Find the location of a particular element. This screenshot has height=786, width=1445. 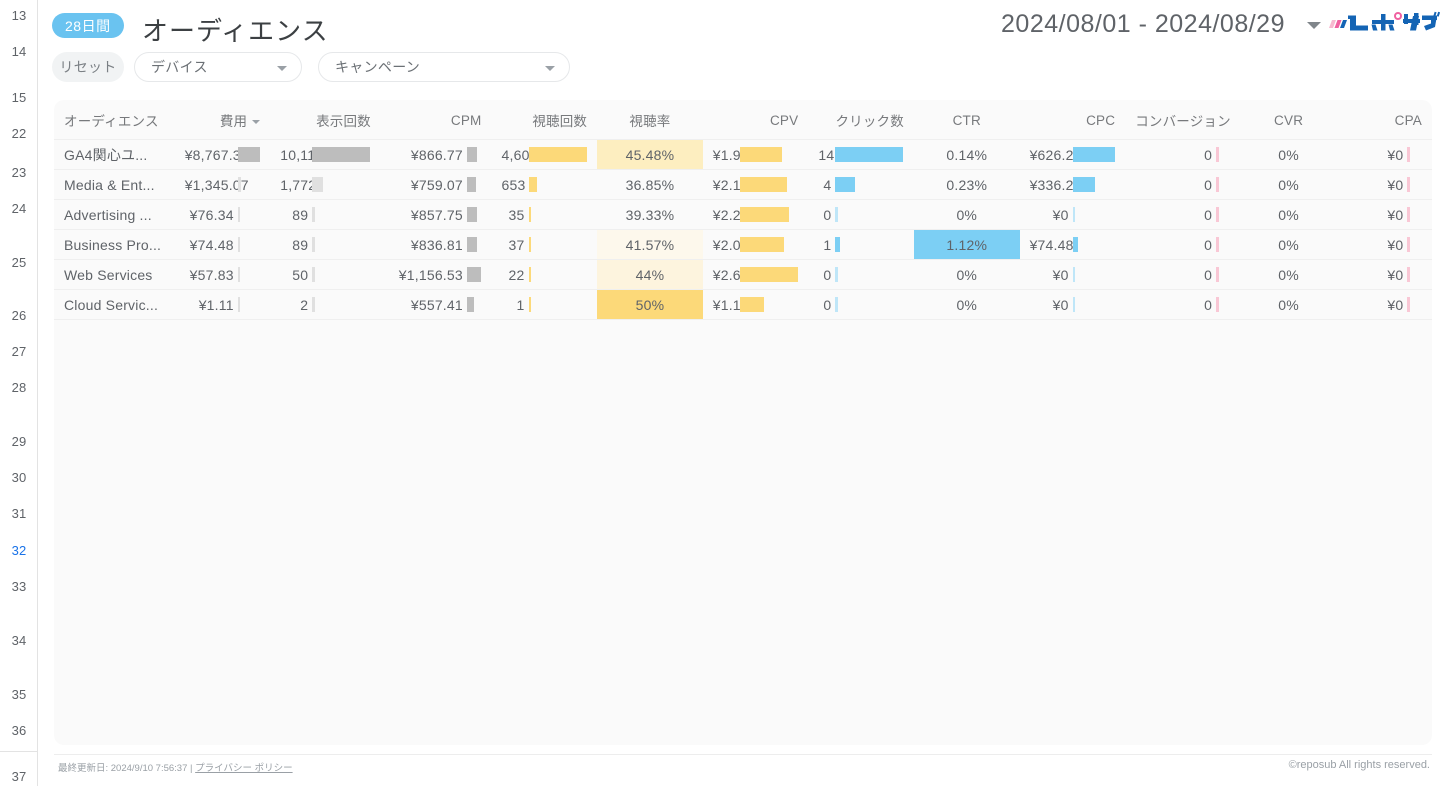

cell-cpv: ¥2.2 is located at coordinates (755, 214).